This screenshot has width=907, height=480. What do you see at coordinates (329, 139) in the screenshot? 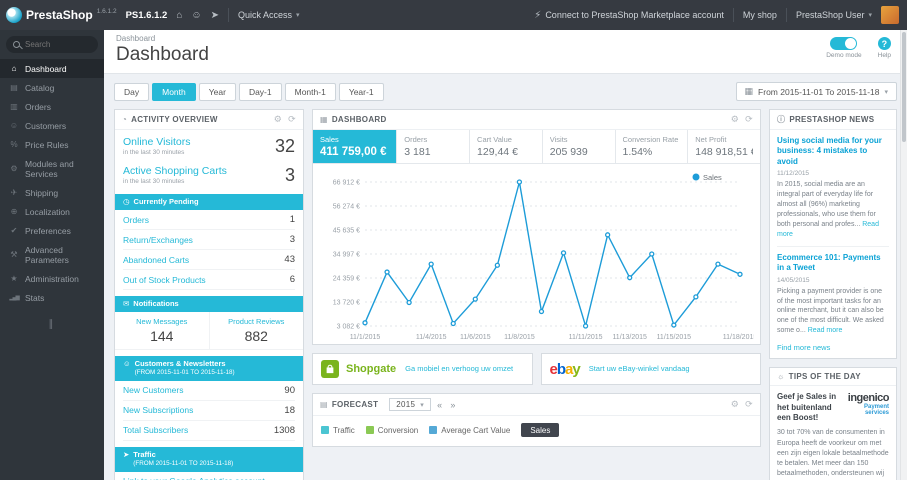
I see `kpi-label: Sales` at bounding box center [329, 139].